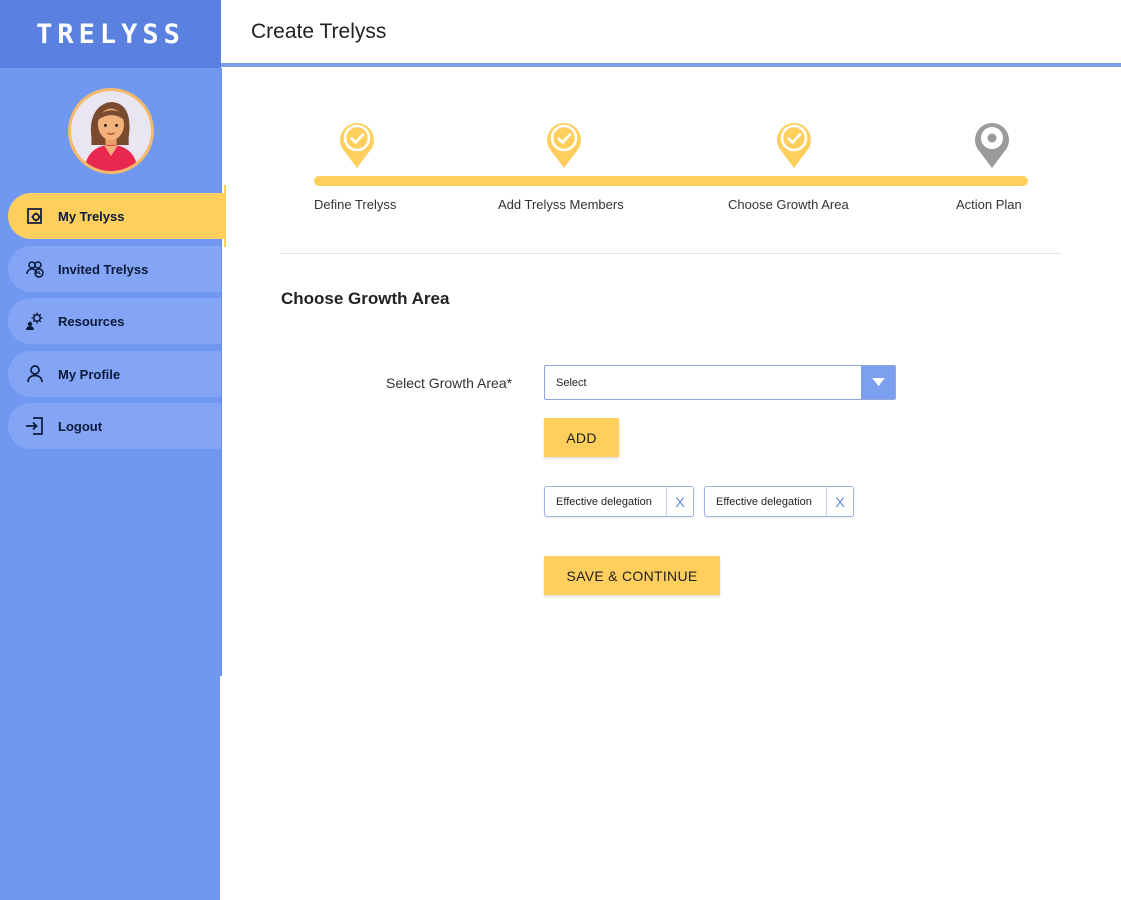  What do you see at coordinates (992, 144) in the screenshot?
I see `step-pending-pin-icon` at bounding box center [992, 144].